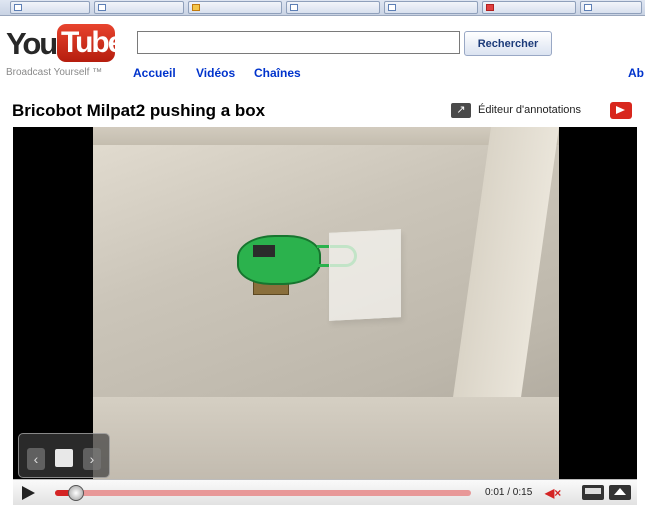  What do you see at coordinates (54, 72) in the screenshot?
I see `tagline: Broadcast Yourself ™` at bounding box center [54, 72].